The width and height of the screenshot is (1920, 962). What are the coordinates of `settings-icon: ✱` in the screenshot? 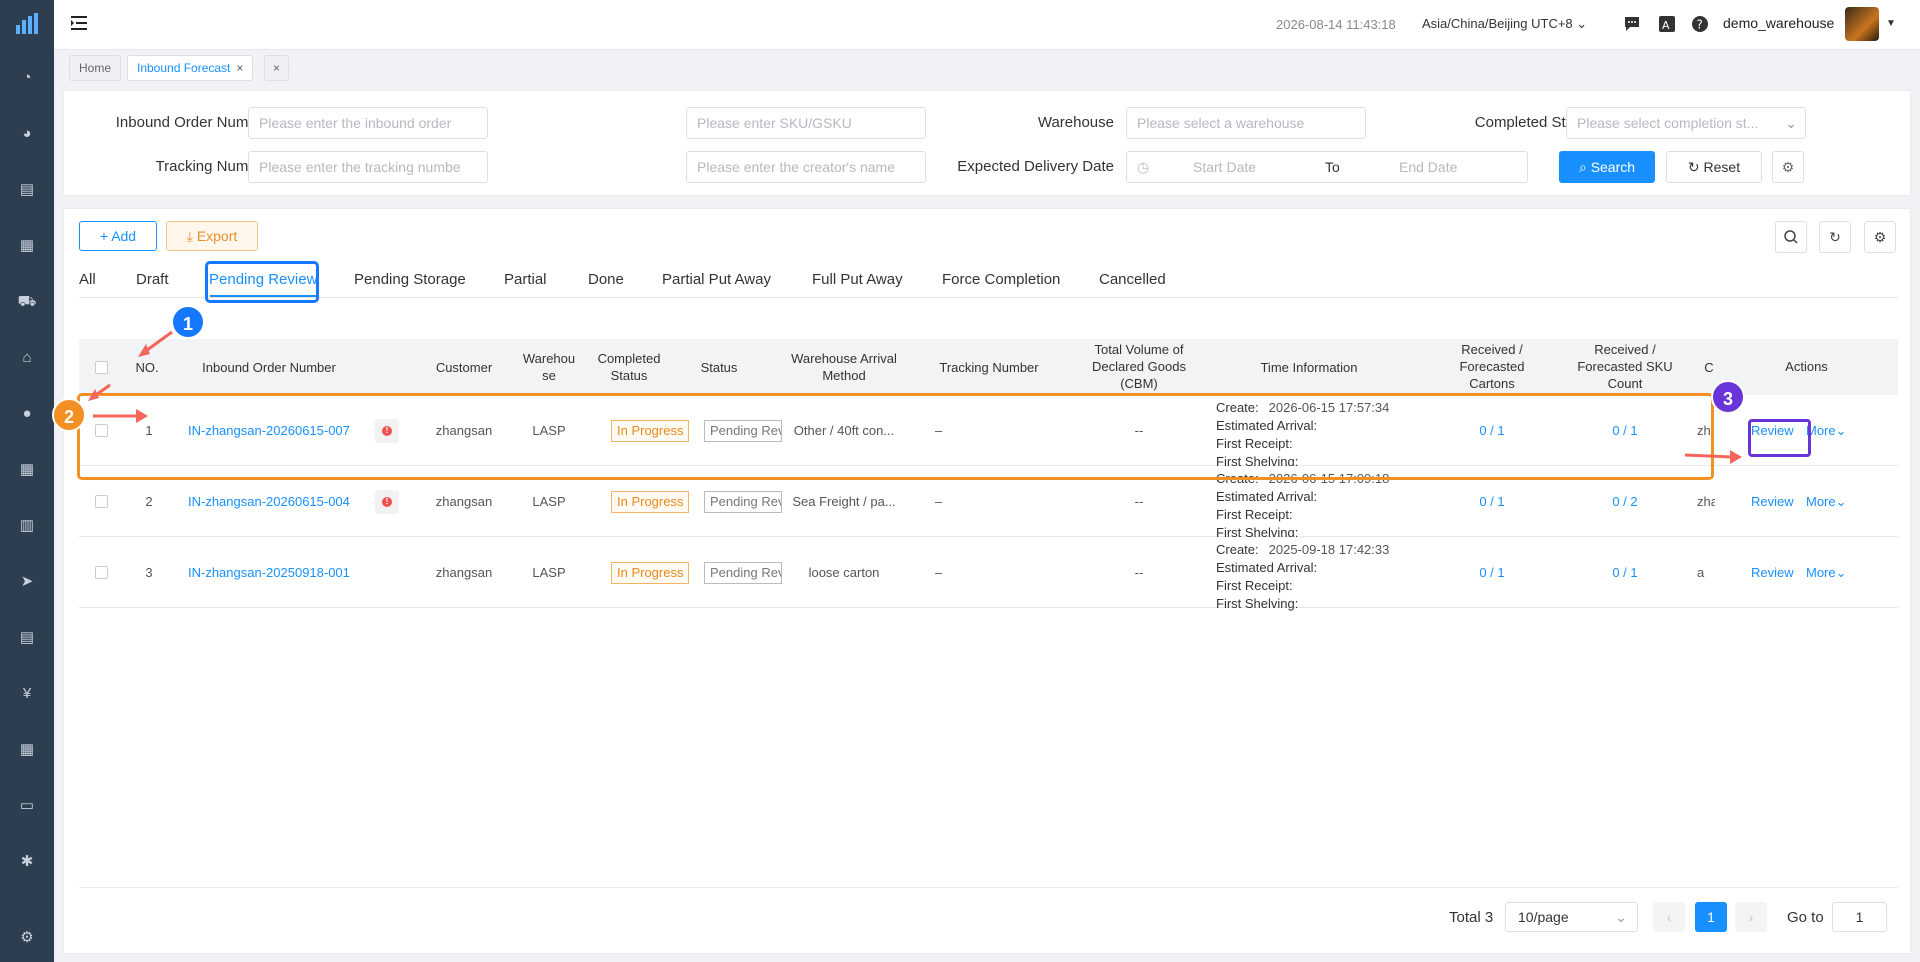 It's located at (27, 862).